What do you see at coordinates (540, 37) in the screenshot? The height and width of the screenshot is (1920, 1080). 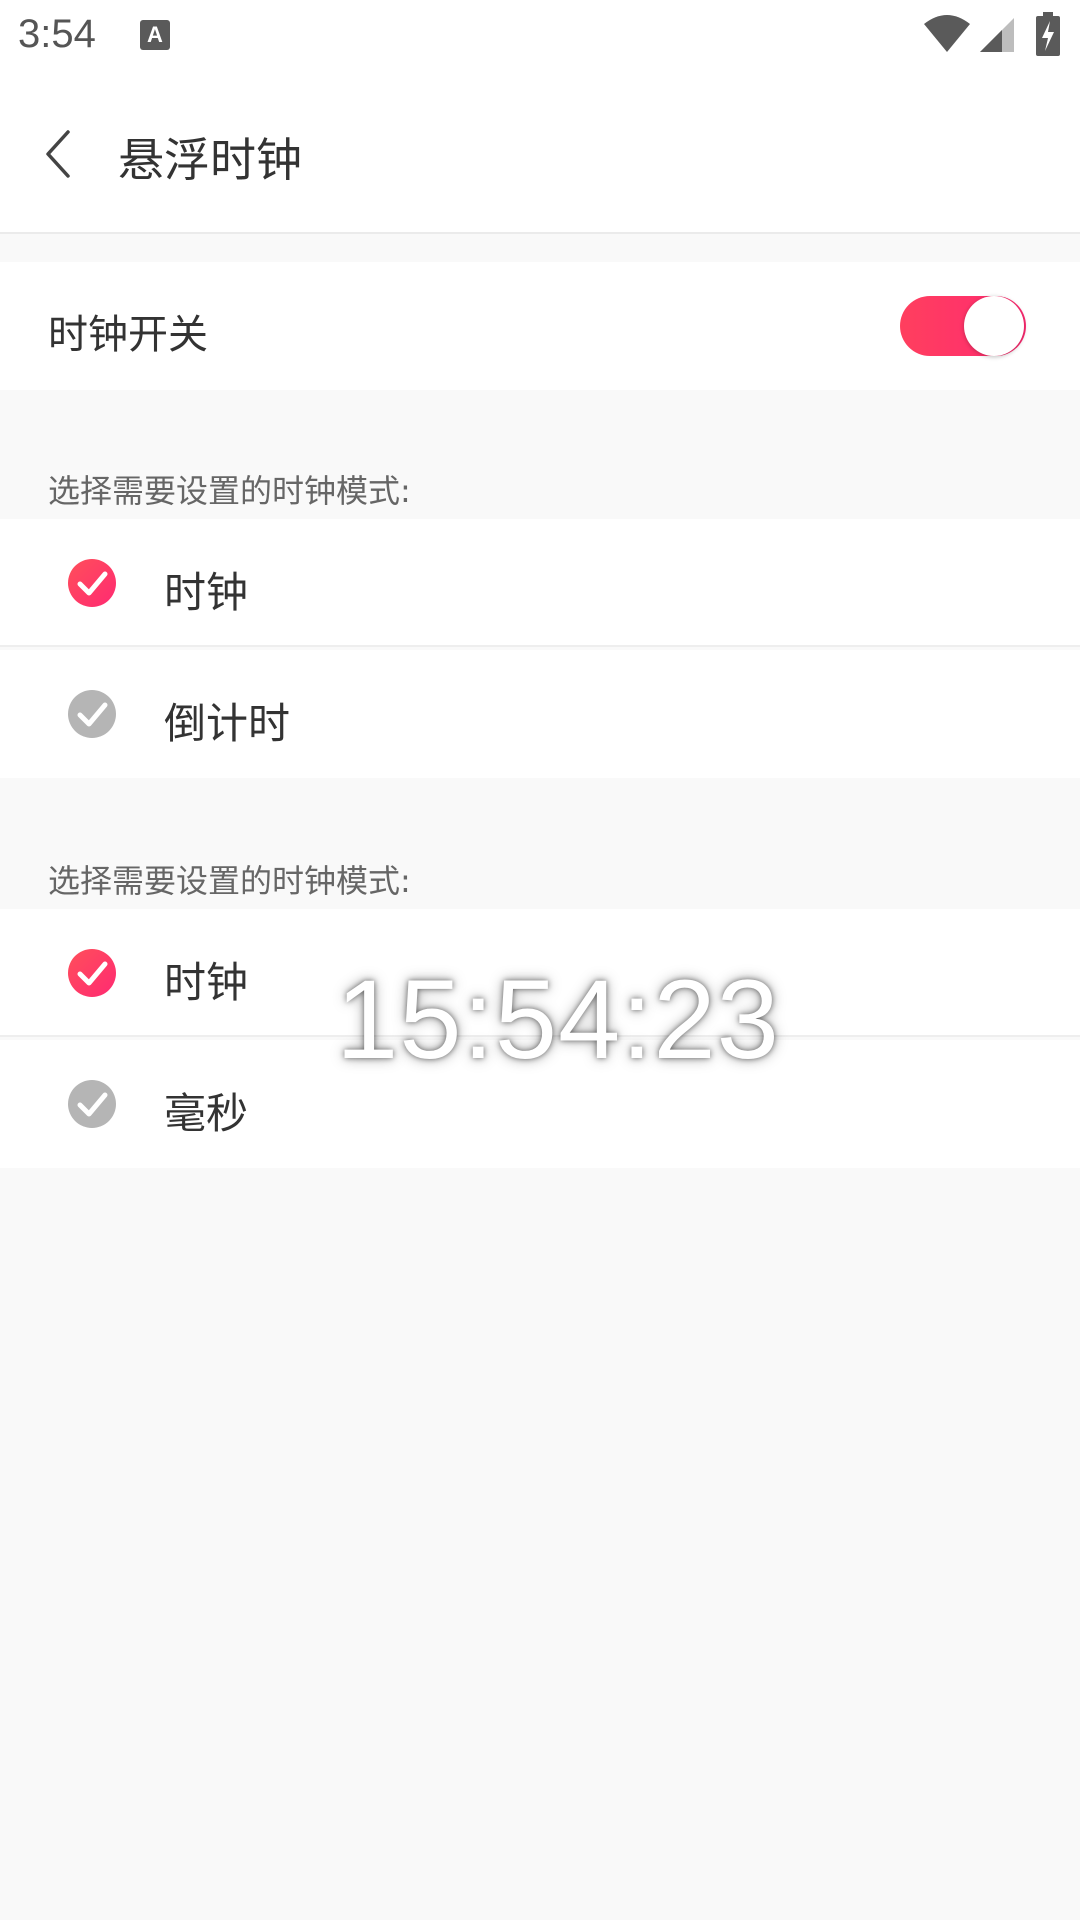 I see `status-bar: 3:54 A` at bounding box center [540, 37].